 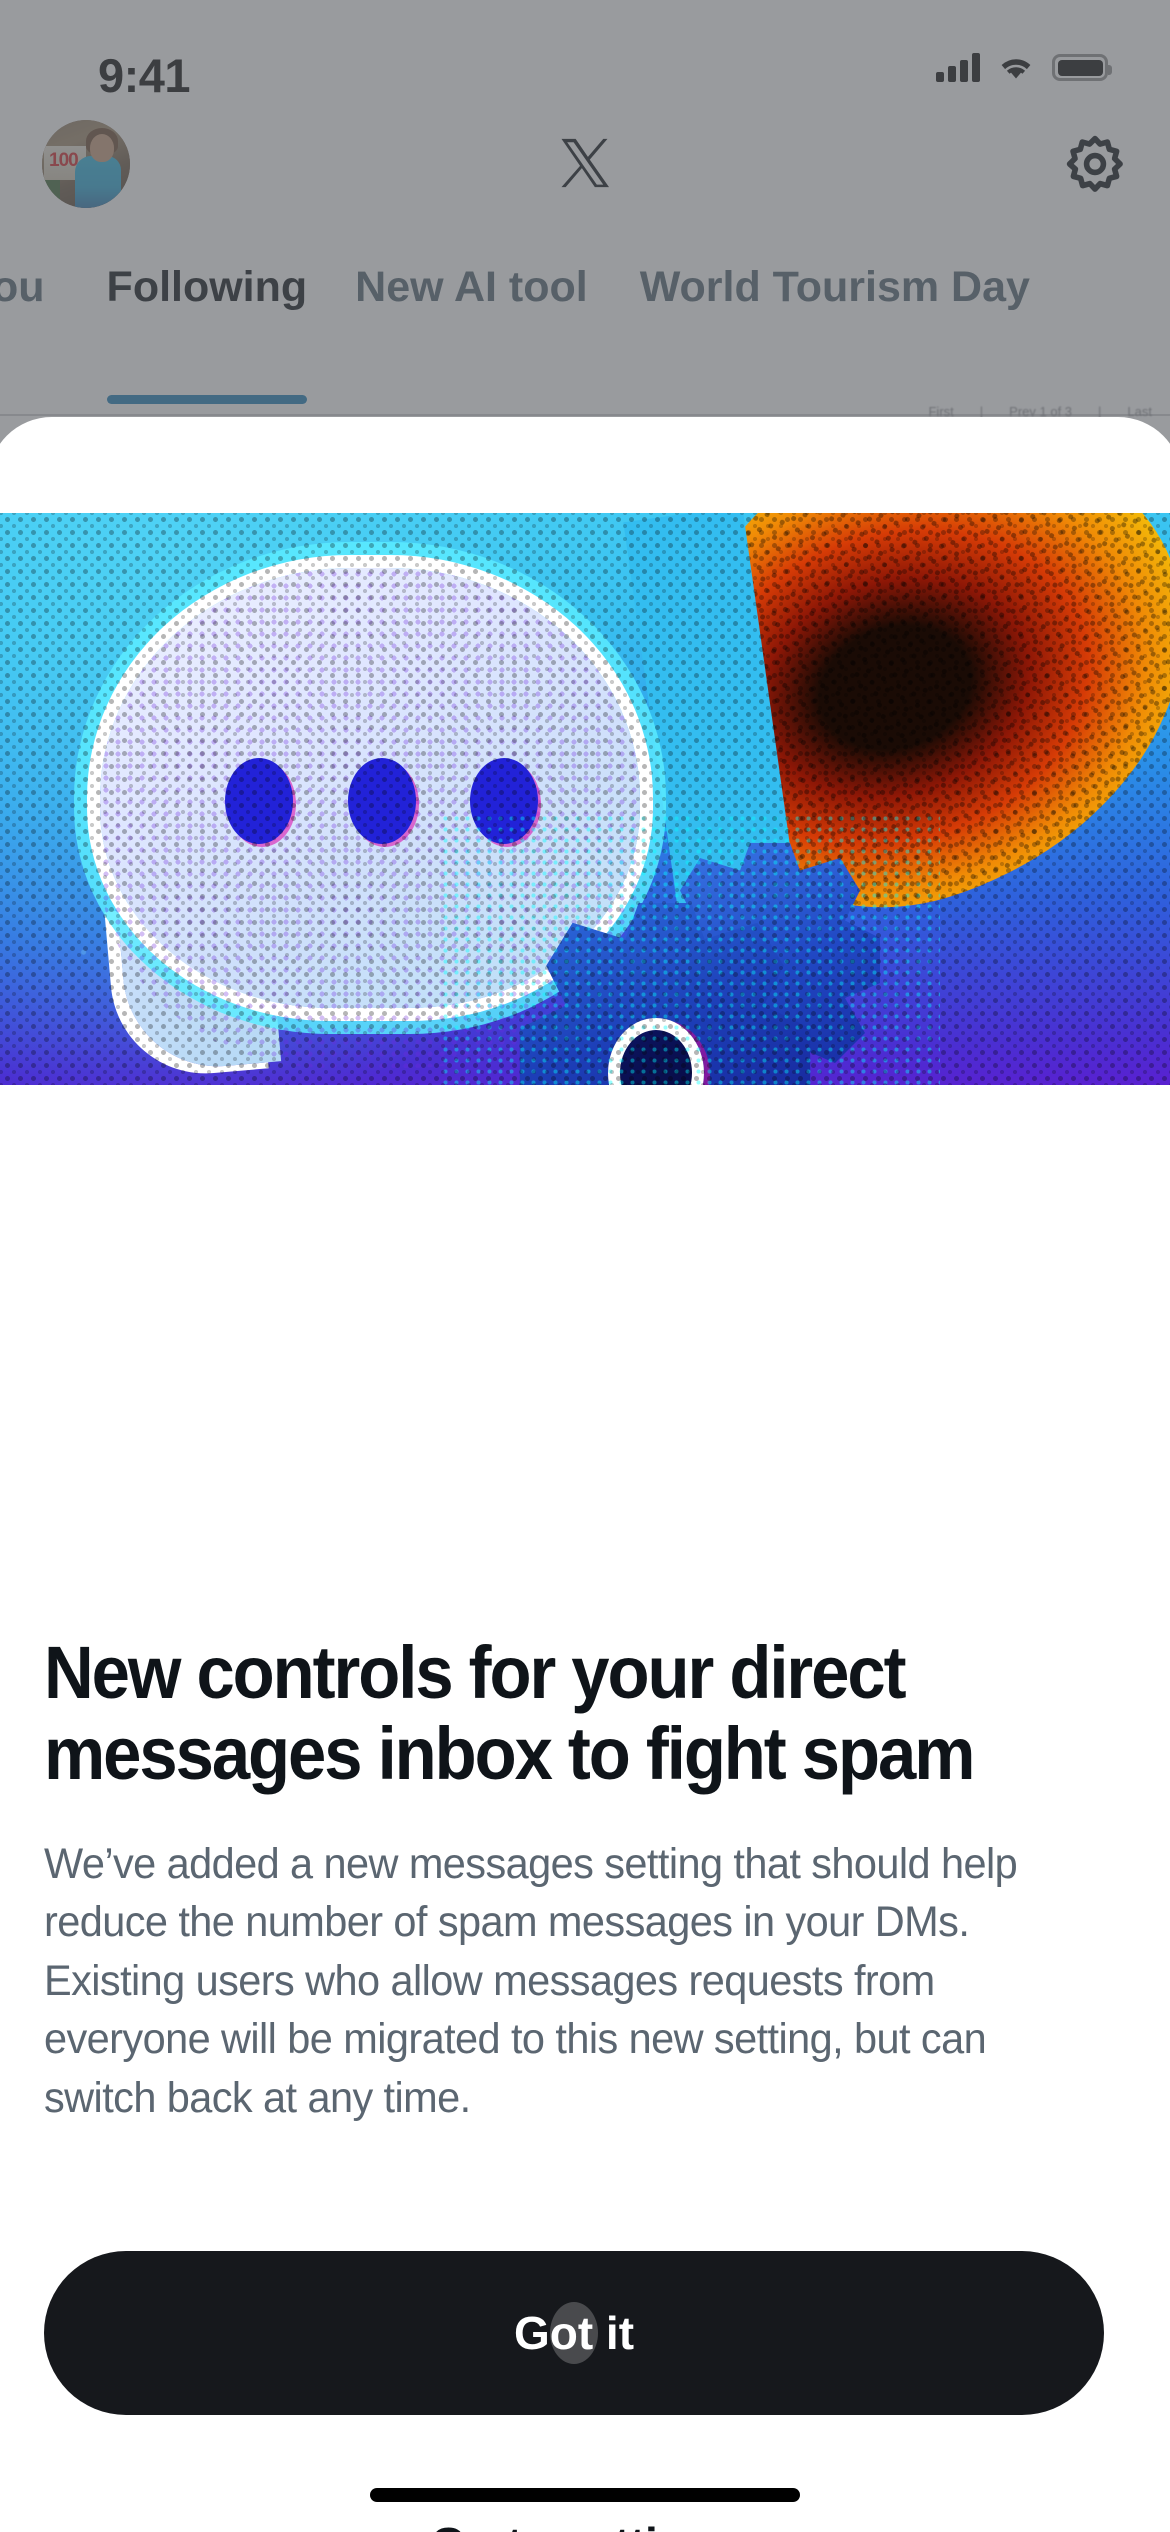 What do you see at coordinates (585, 1159) in the screenshot?
I see `hero-torn-edge` at bounding box center [585, 1159].